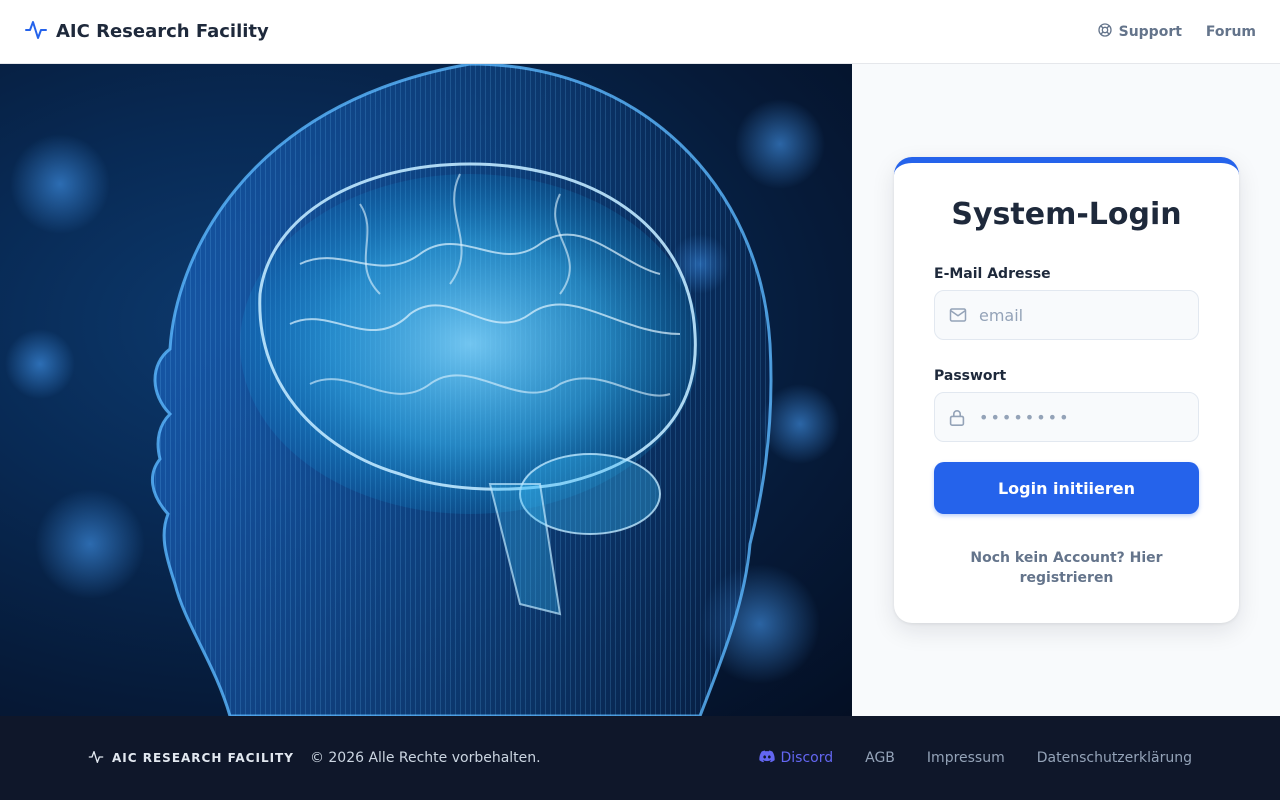  Describe the element at coordinates (1105, 32) in the screenshot. I see `lifebuoy-icon` at that location.